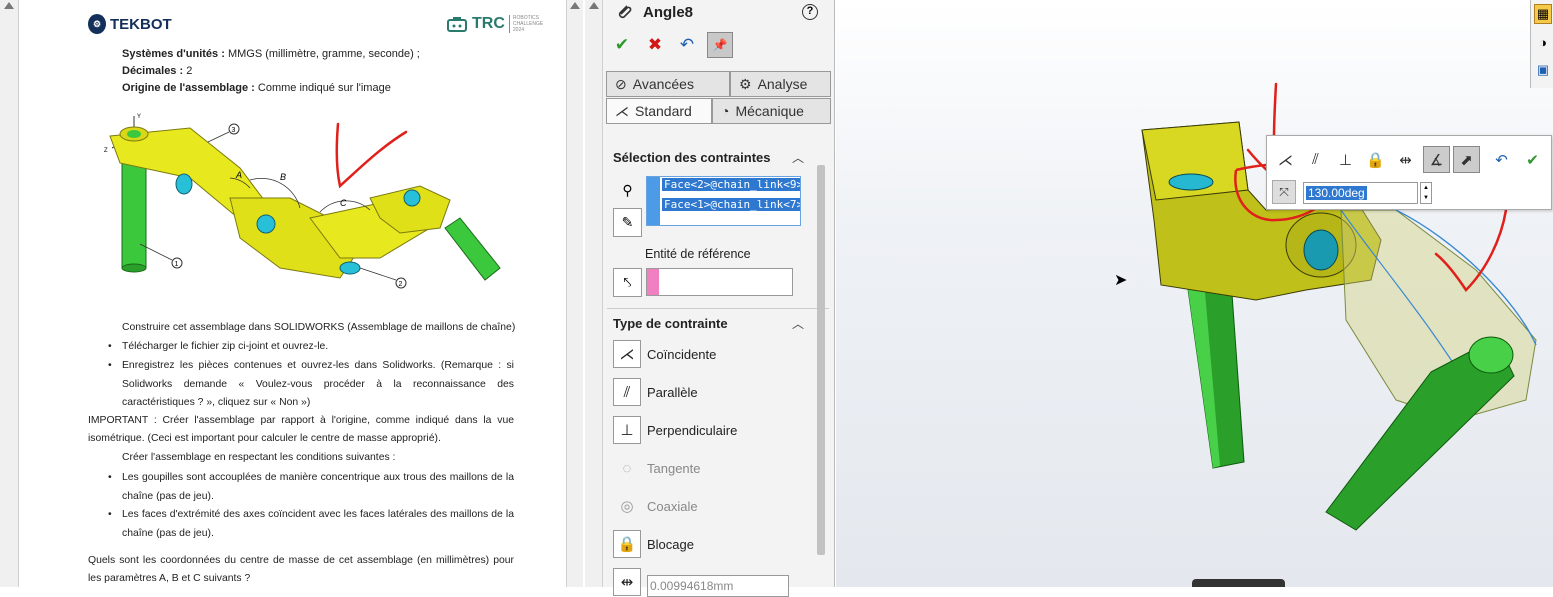 The height and width of the screenshot is (597, 1553). Describe the element at coordinates (139, 117) in the screenshot. I see `axis-y-label: Y` at that location.